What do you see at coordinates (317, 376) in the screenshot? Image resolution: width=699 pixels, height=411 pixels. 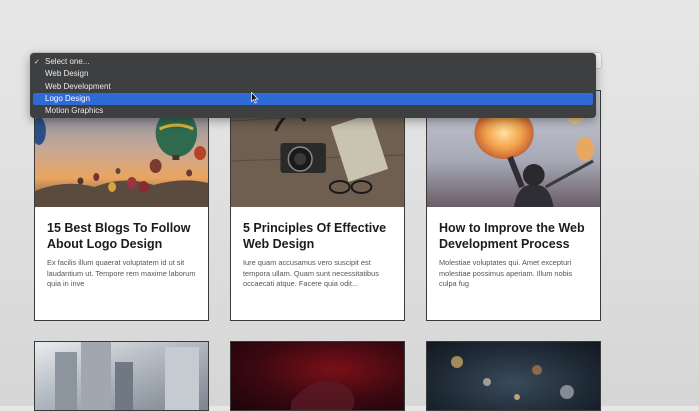 I see `blog-card-image-red` at bounding box center [317, 376].